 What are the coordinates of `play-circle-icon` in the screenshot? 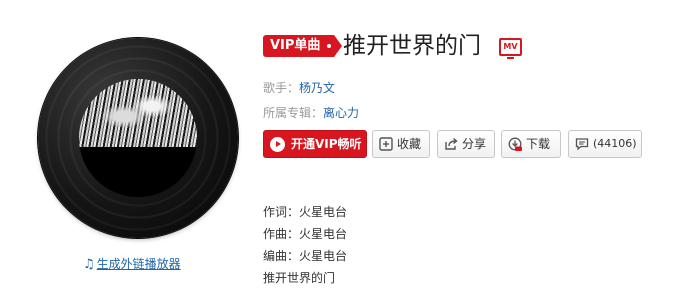 It's located at (277, 144).